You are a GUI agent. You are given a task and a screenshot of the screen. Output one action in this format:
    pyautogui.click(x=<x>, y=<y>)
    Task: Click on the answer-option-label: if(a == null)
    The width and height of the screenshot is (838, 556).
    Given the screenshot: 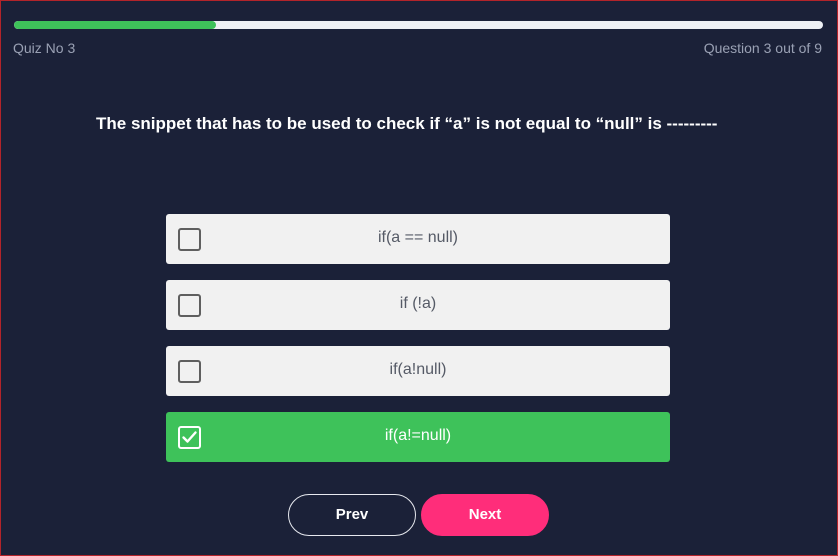 What is the action you would take?
    pyautogui.click(x=418, y=237)
    